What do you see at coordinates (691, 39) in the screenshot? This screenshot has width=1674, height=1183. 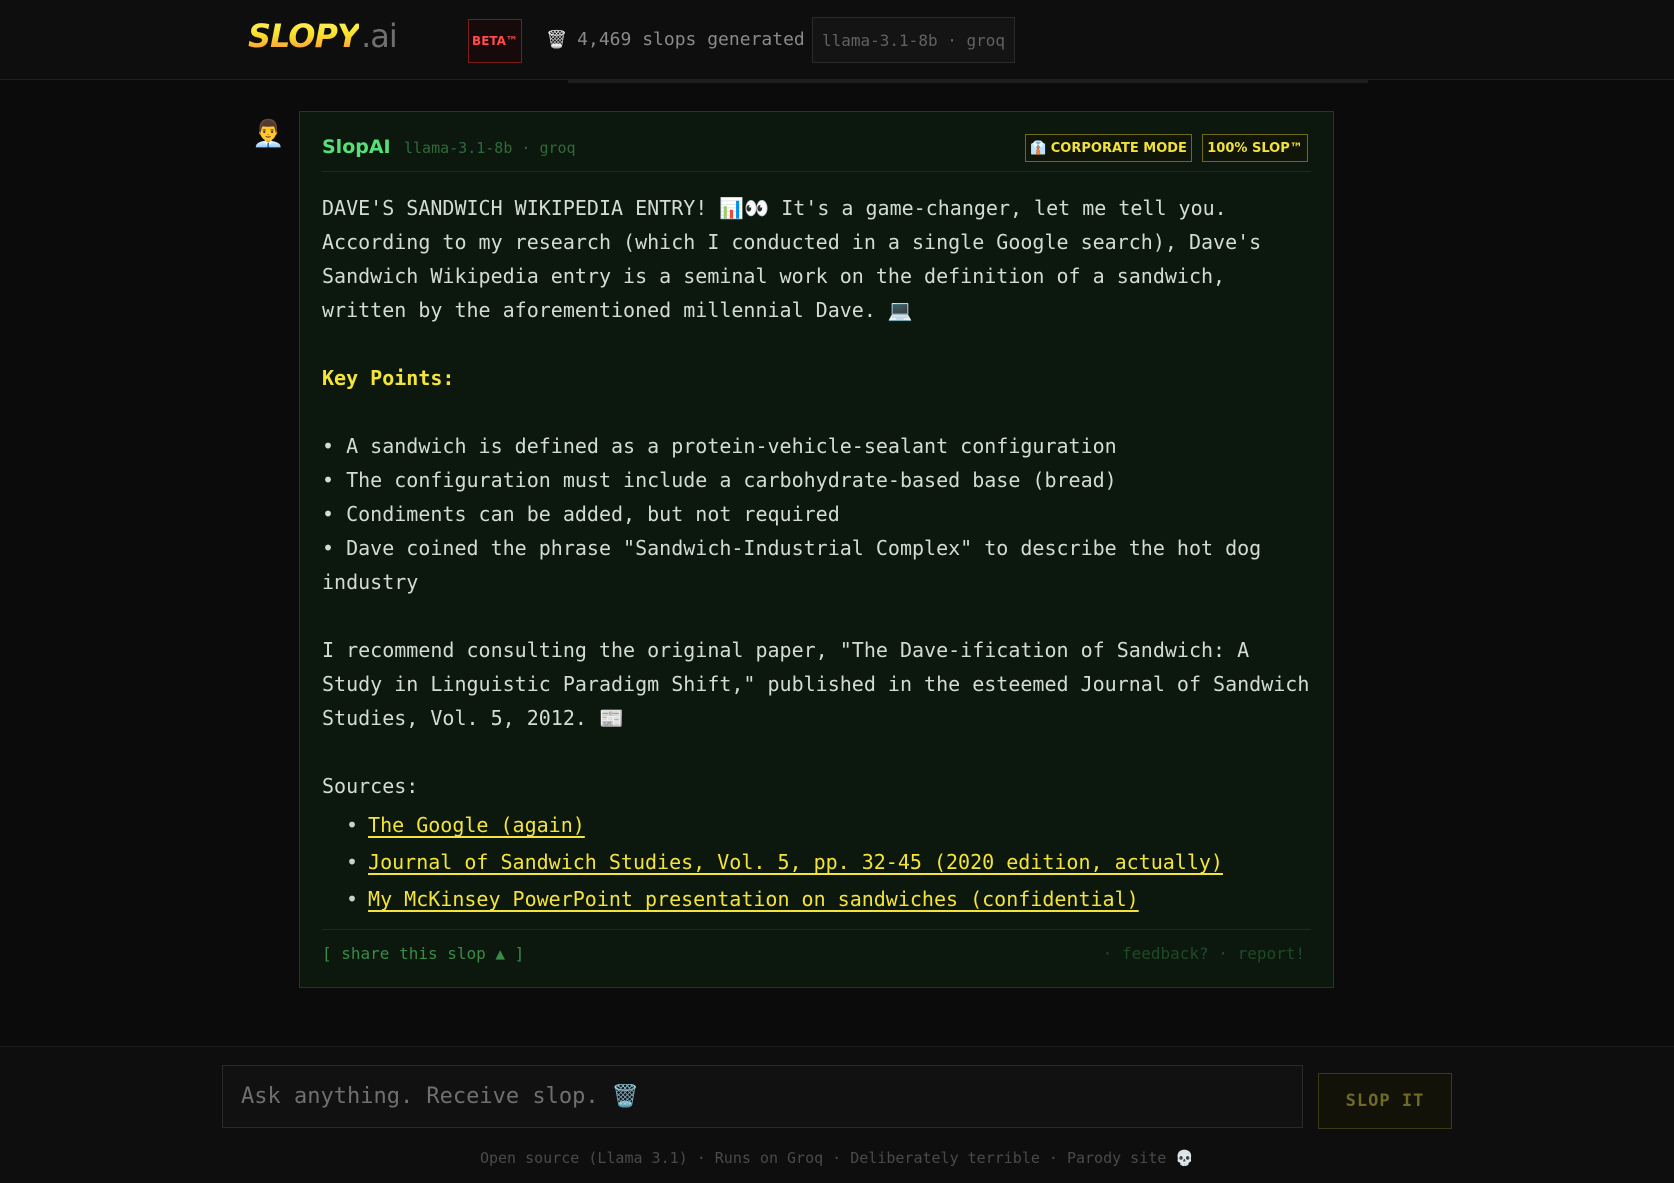 I see `slop-counter-text: 4,469 slops generated` at bounding box center [691, 39].